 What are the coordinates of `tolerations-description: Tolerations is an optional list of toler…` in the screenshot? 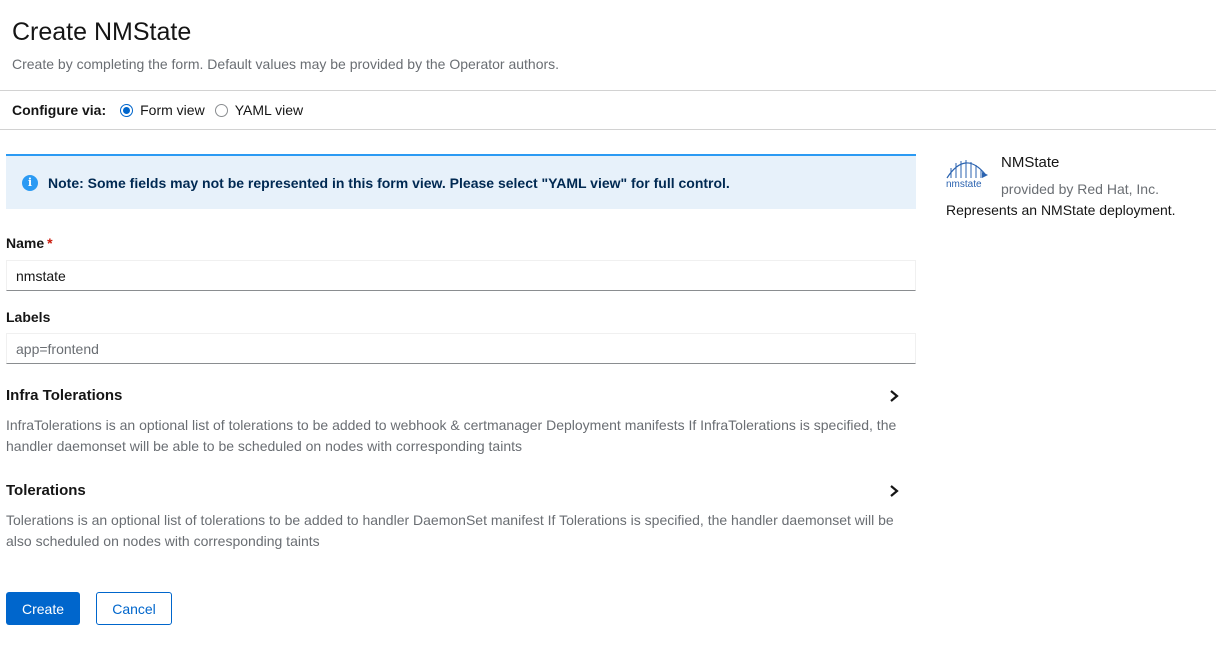 It's located at (450, 530).